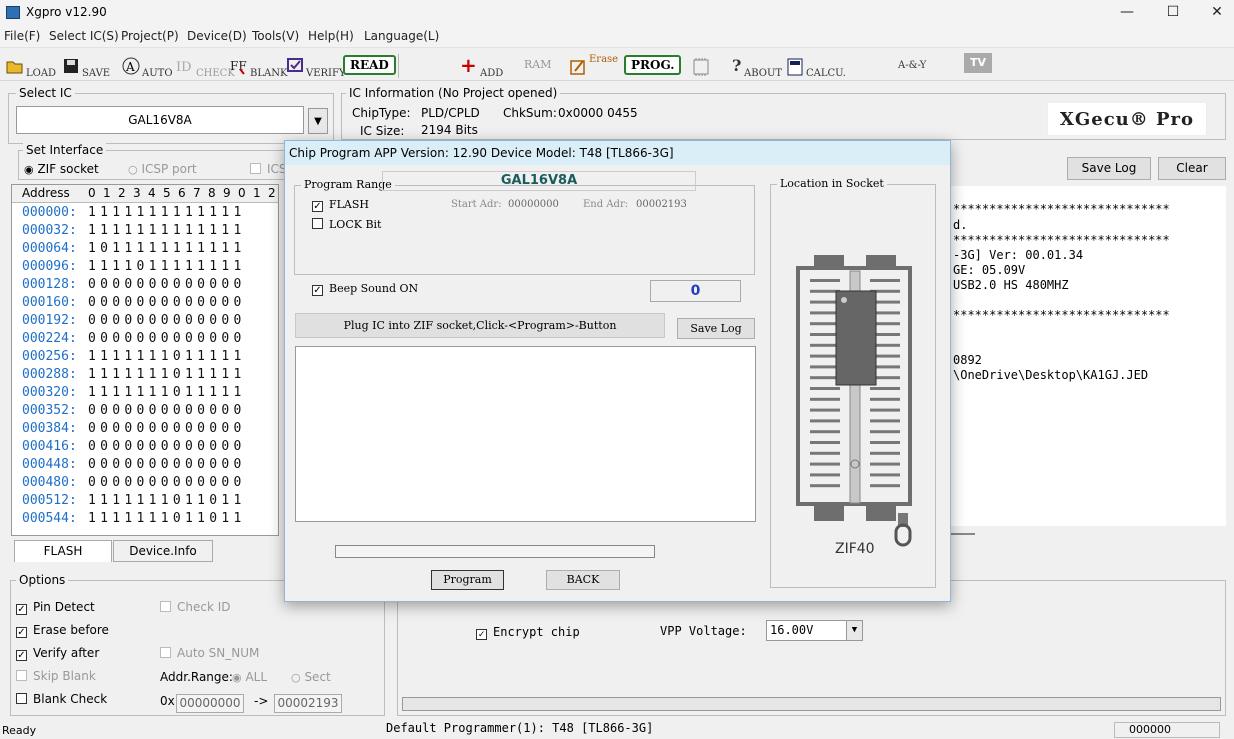  What do you see at coordinates (249, 677) in the screenshot?
I see `range-all-radio: ◉ ALL` at bounding box center [249, 677].